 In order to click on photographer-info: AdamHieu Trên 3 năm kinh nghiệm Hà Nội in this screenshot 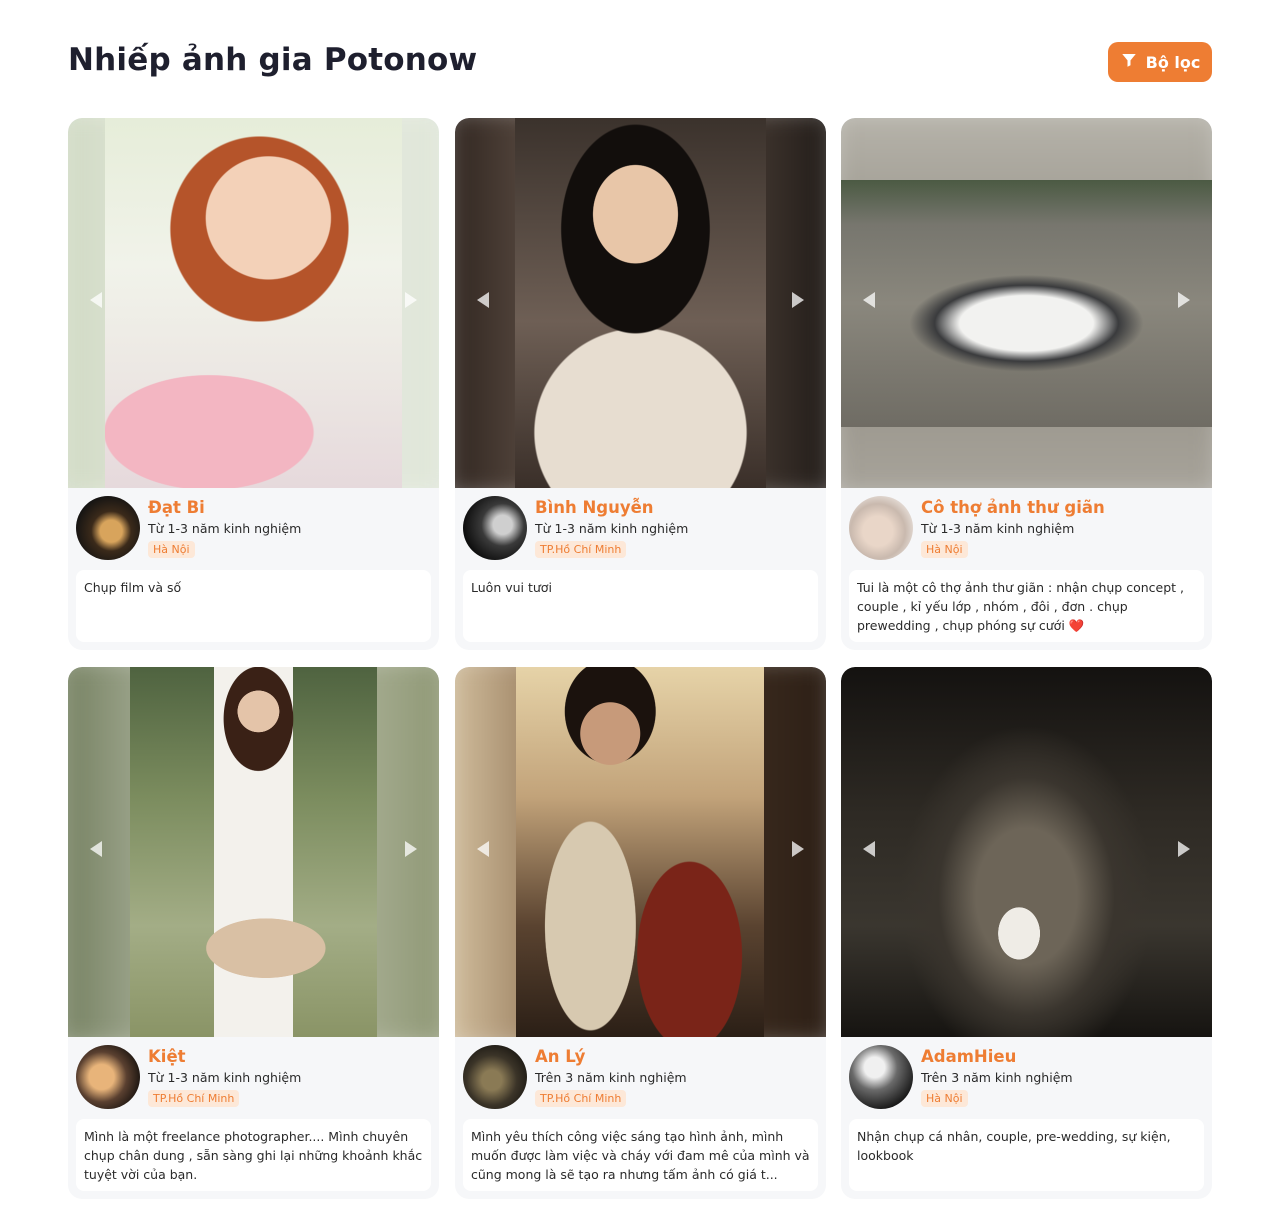, I will do `click(1026, 1079)`.